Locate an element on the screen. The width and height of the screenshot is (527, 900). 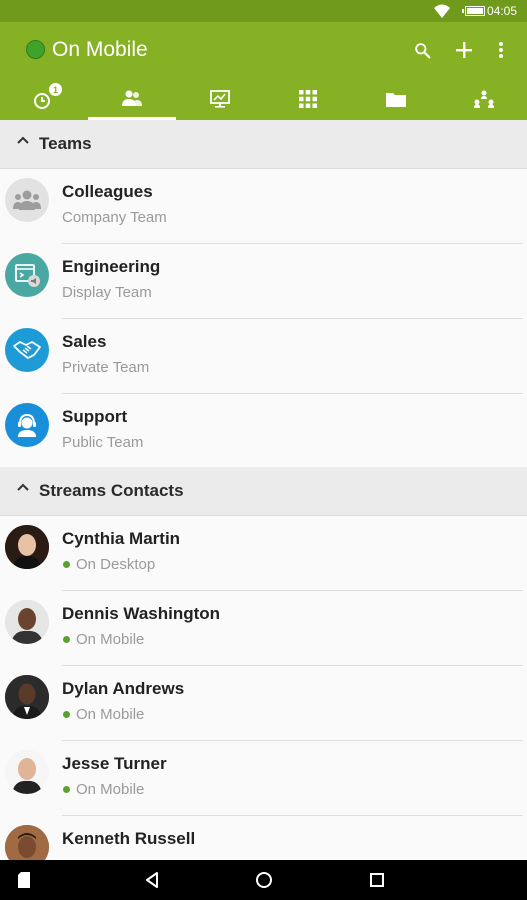
contact-name: Dylan Andrews is located at coordinates (123, 688).